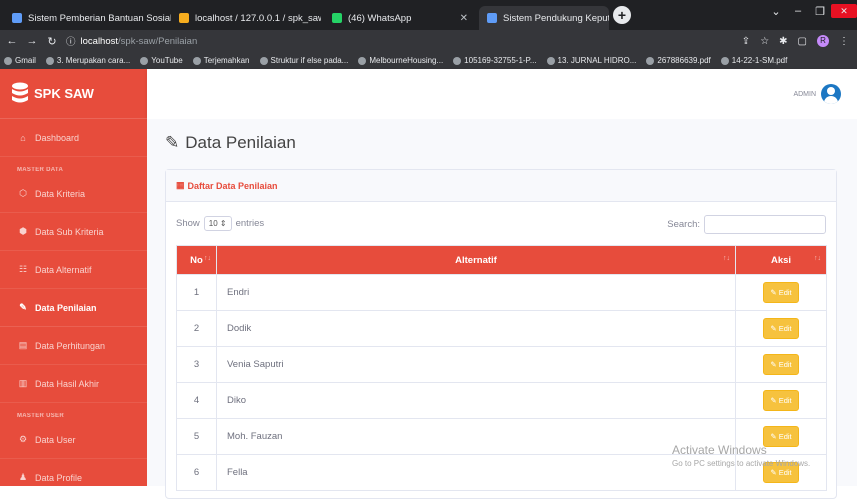  Describe the element at coordinates (52, 41) in the screenshot. I see `reload-button: ↻` at that location.